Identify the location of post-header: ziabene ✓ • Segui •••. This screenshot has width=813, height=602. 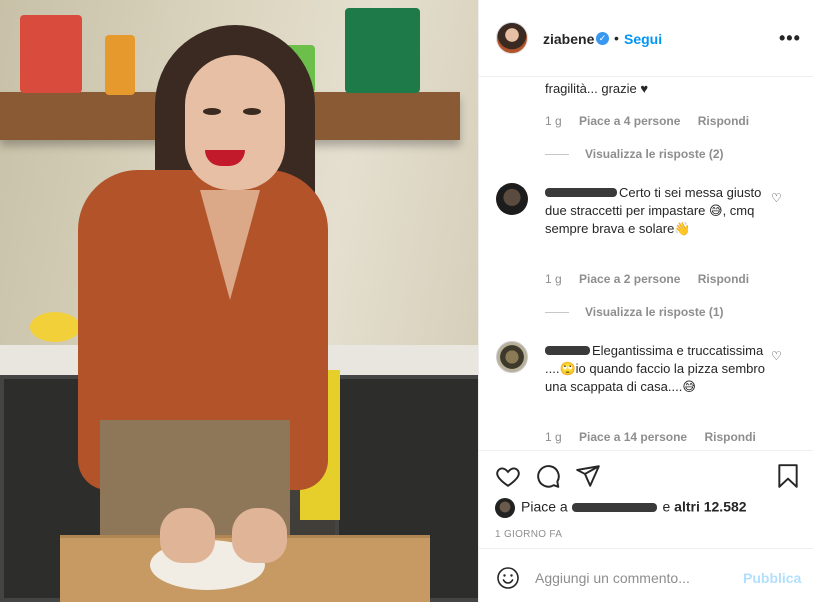
(646, 38).